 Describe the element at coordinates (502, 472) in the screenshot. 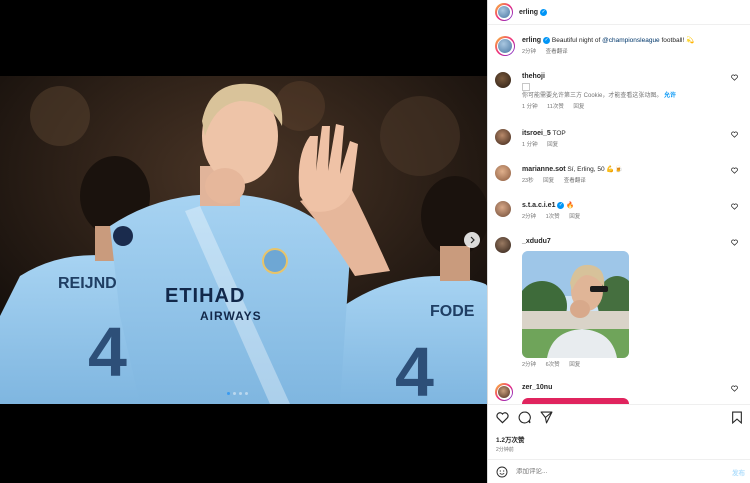

I see `emoji-icon` at that location.